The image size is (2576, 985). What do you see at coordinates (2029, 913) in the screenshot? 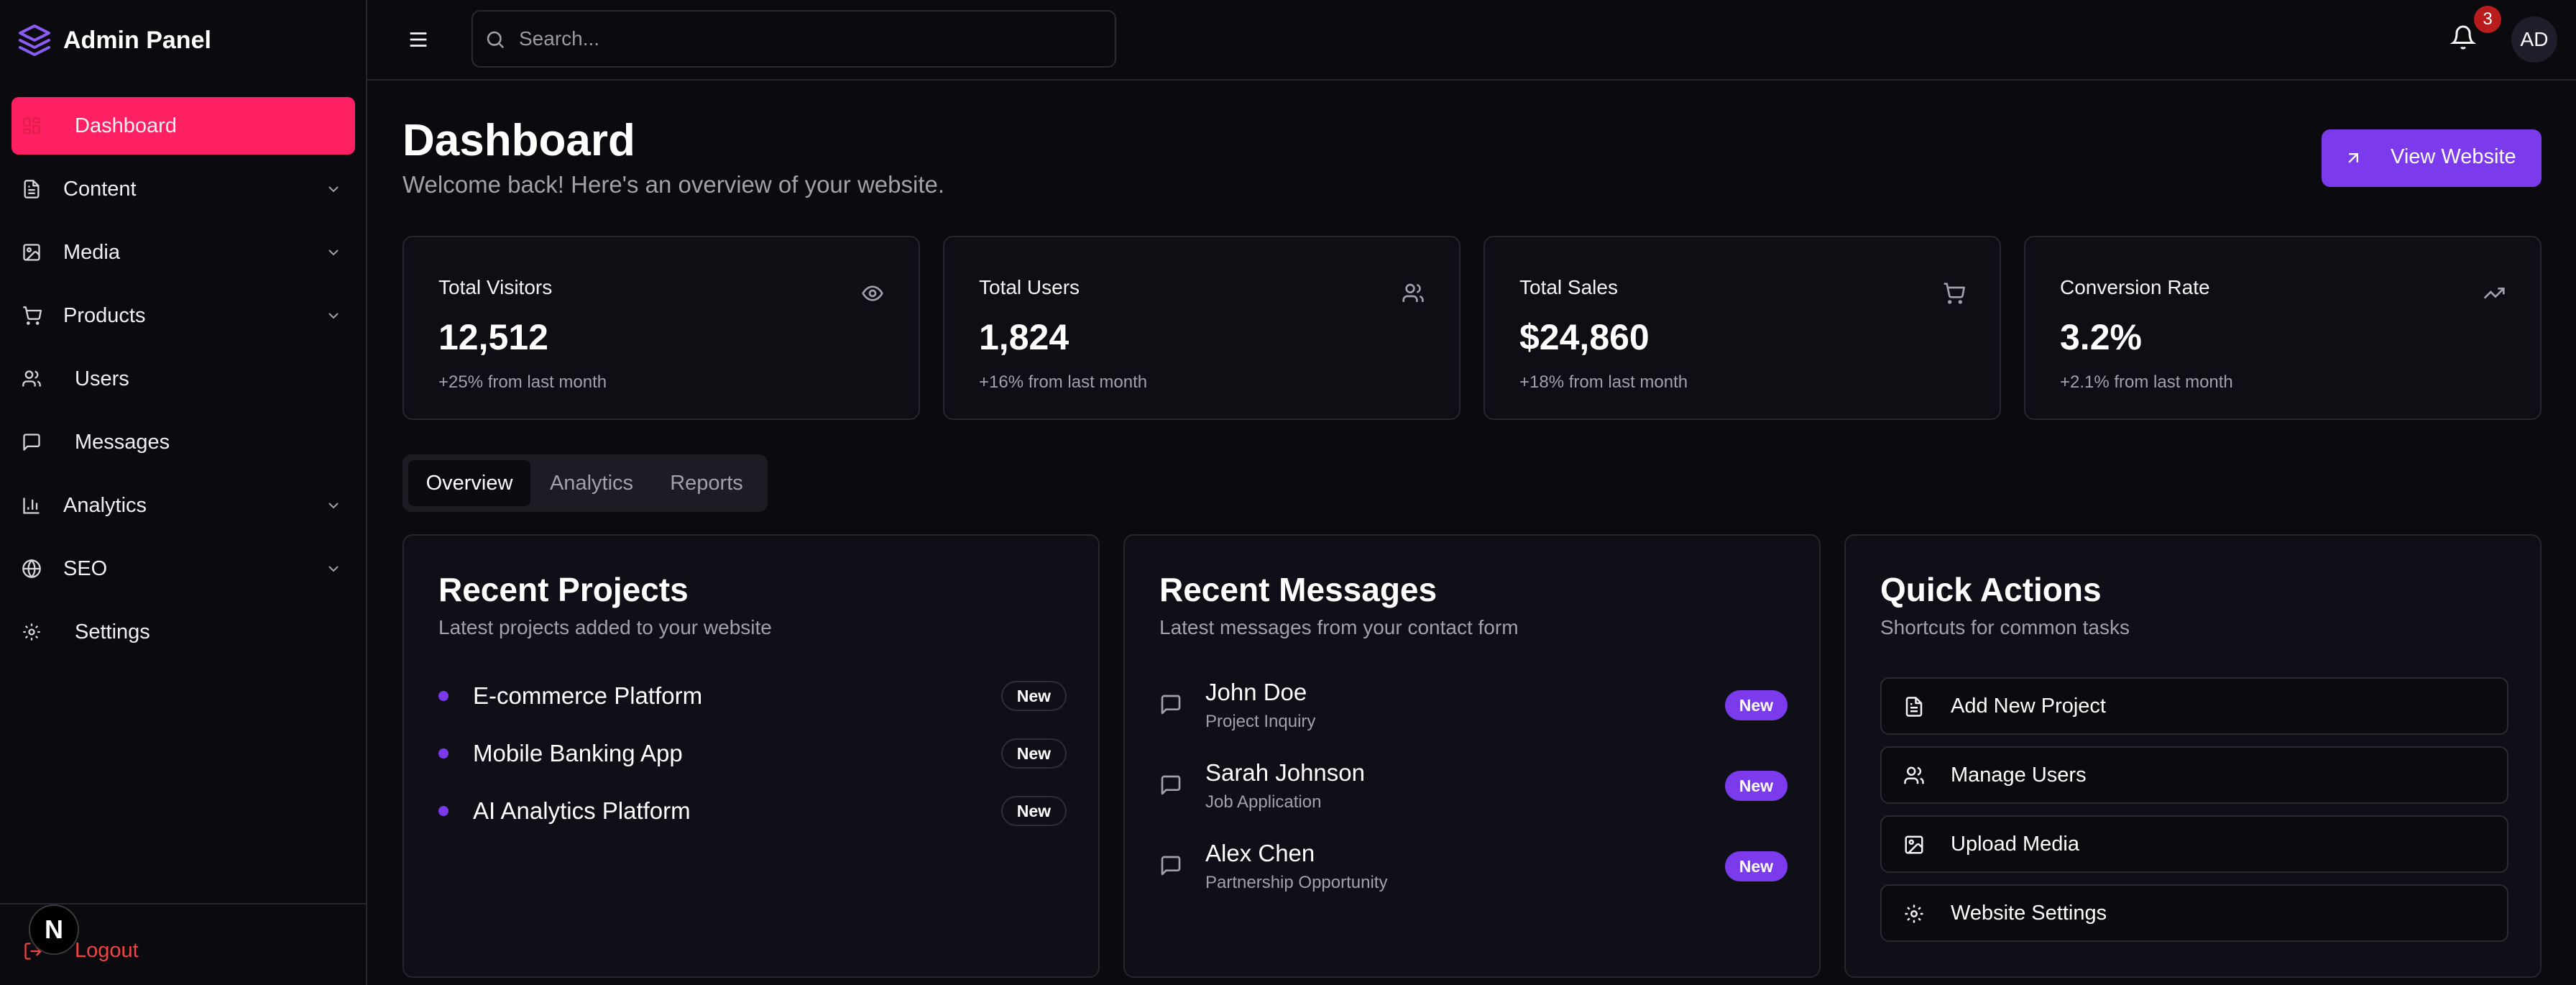
I see `action-label: Website Settings` at bounding box center [2029, 913].